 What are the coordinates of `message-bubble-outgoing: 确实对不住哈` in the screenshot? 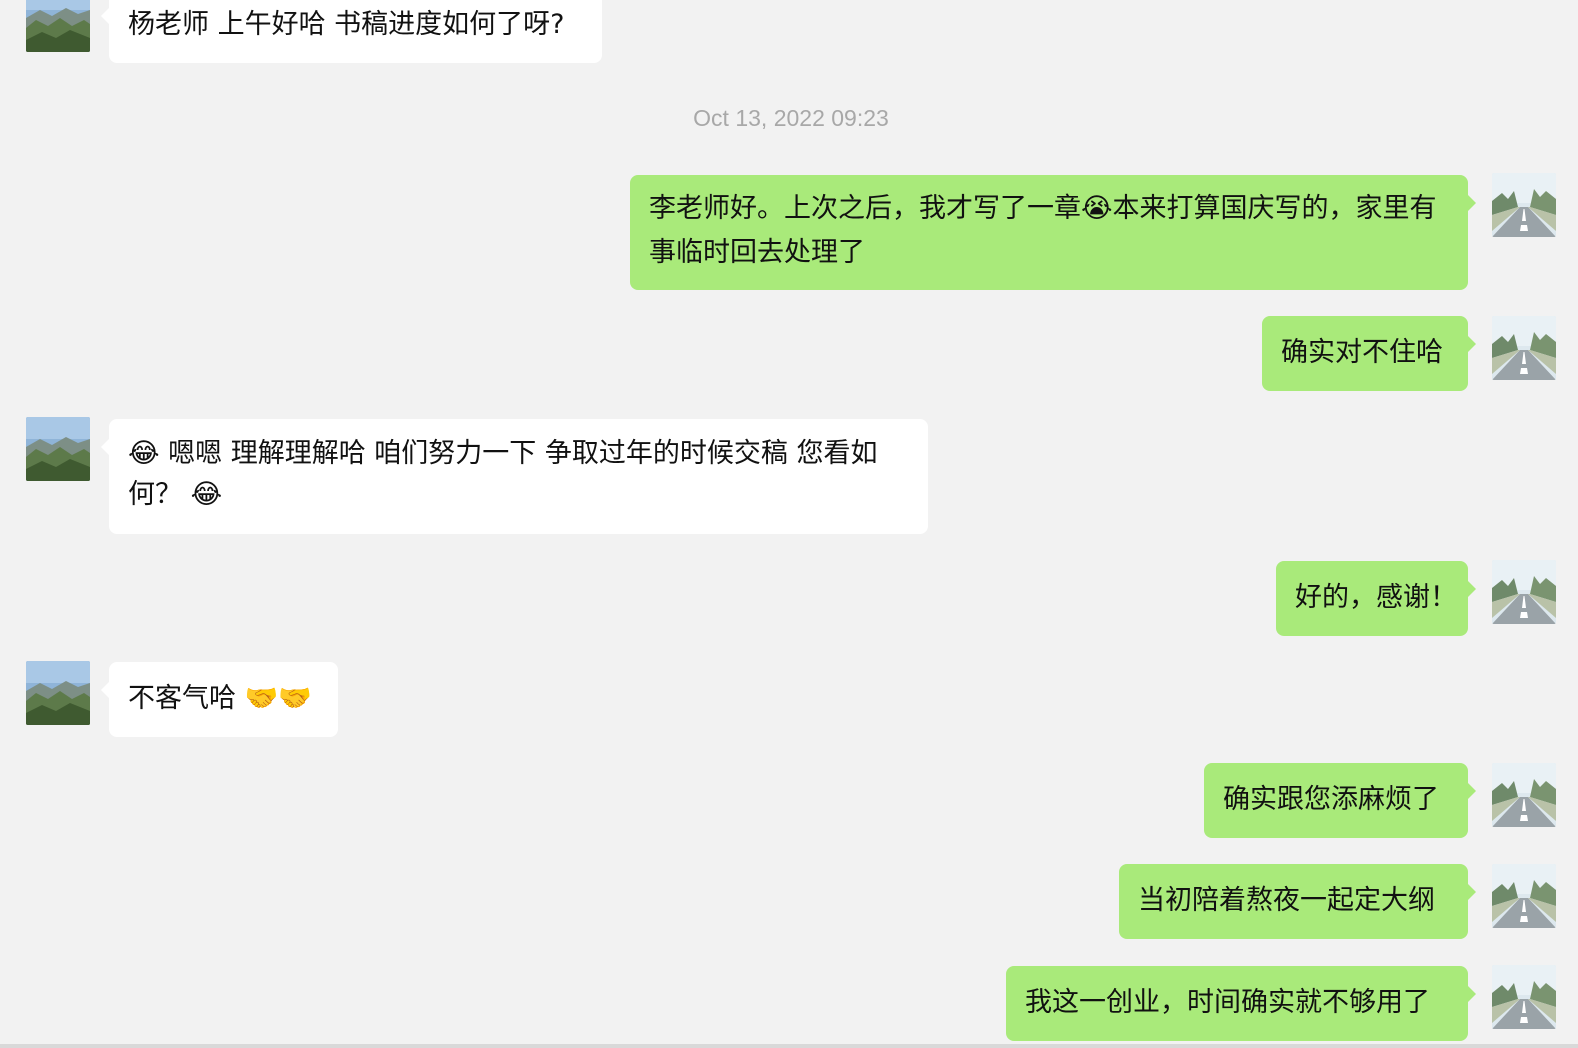 It's located at (1369, 353).